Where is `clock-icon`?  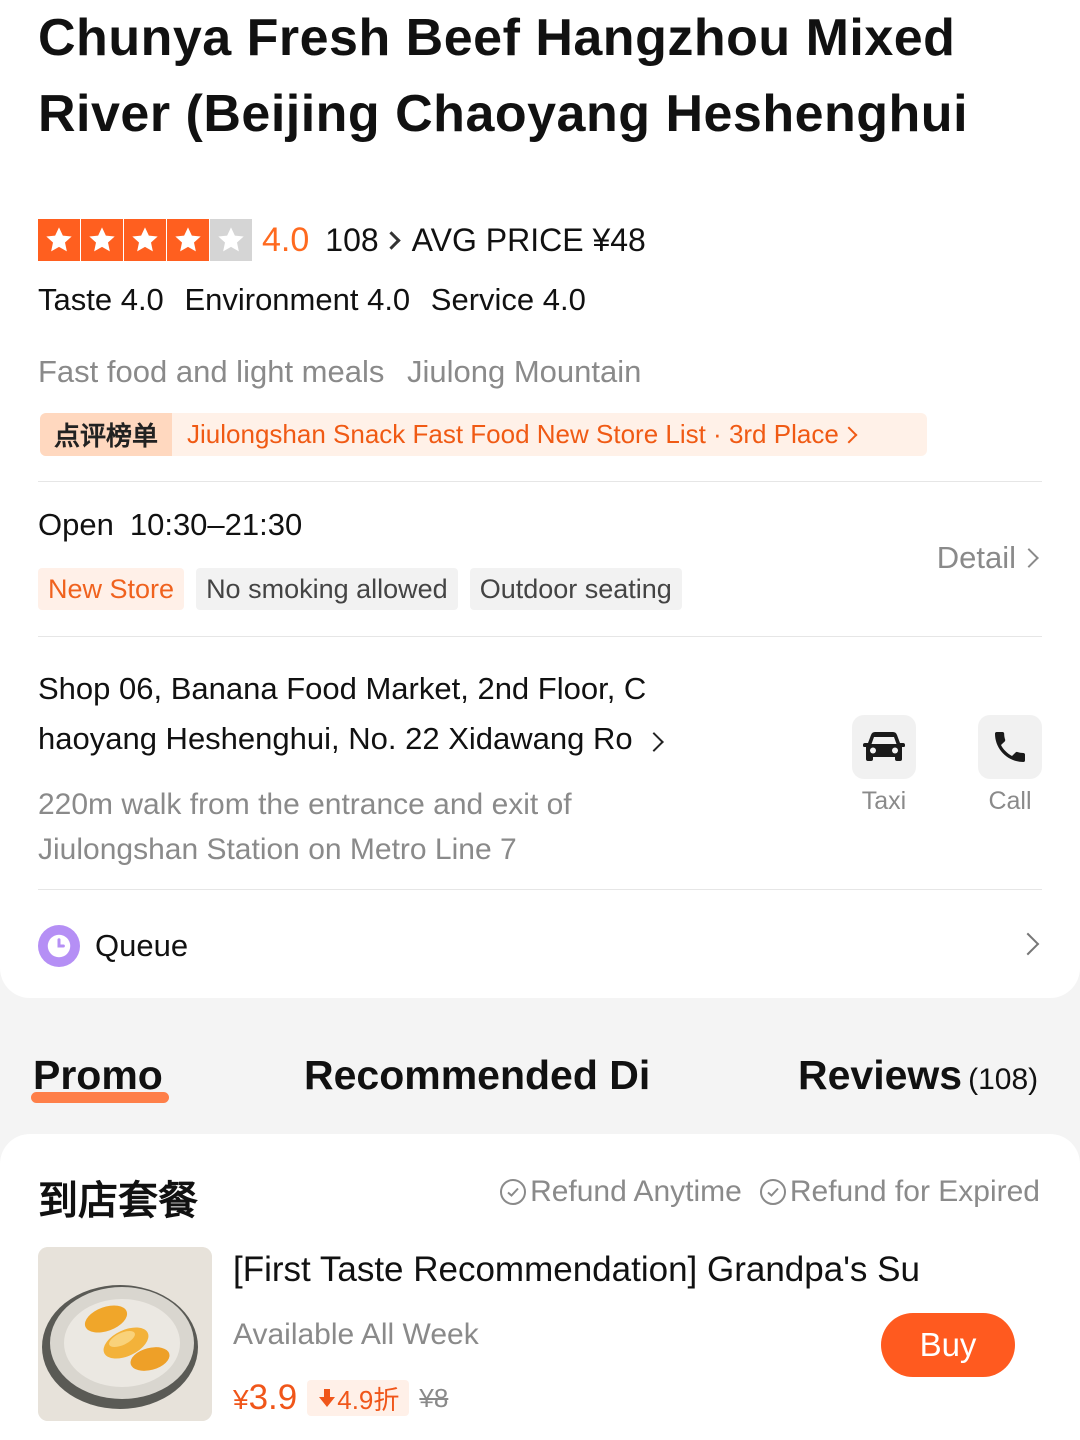
clock-icon is located at coordinates (59, 946).